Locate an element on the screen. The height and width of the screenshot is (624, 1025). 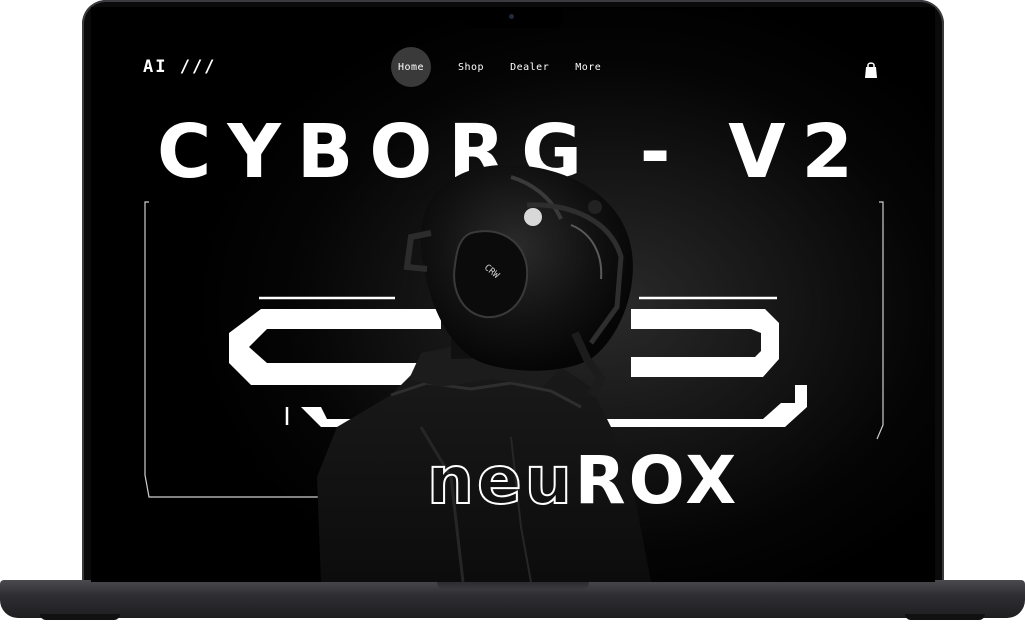
shopping-bag-icon is located at coordinates (871, 70).